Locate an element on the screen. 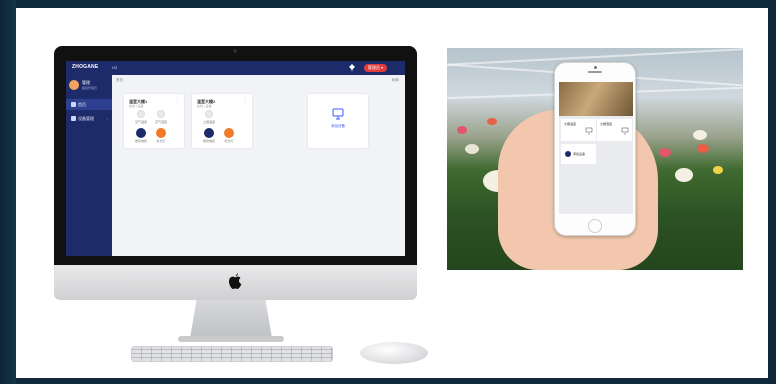  profile-role: 超级管理员 is located at coordinates (90, 88).